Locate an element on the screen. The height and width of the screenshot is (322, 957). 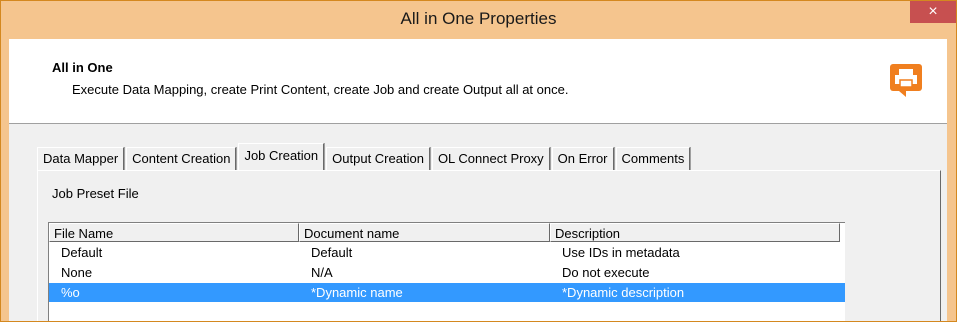
window-title: All in One Properties is located at coordinates (478, 18).